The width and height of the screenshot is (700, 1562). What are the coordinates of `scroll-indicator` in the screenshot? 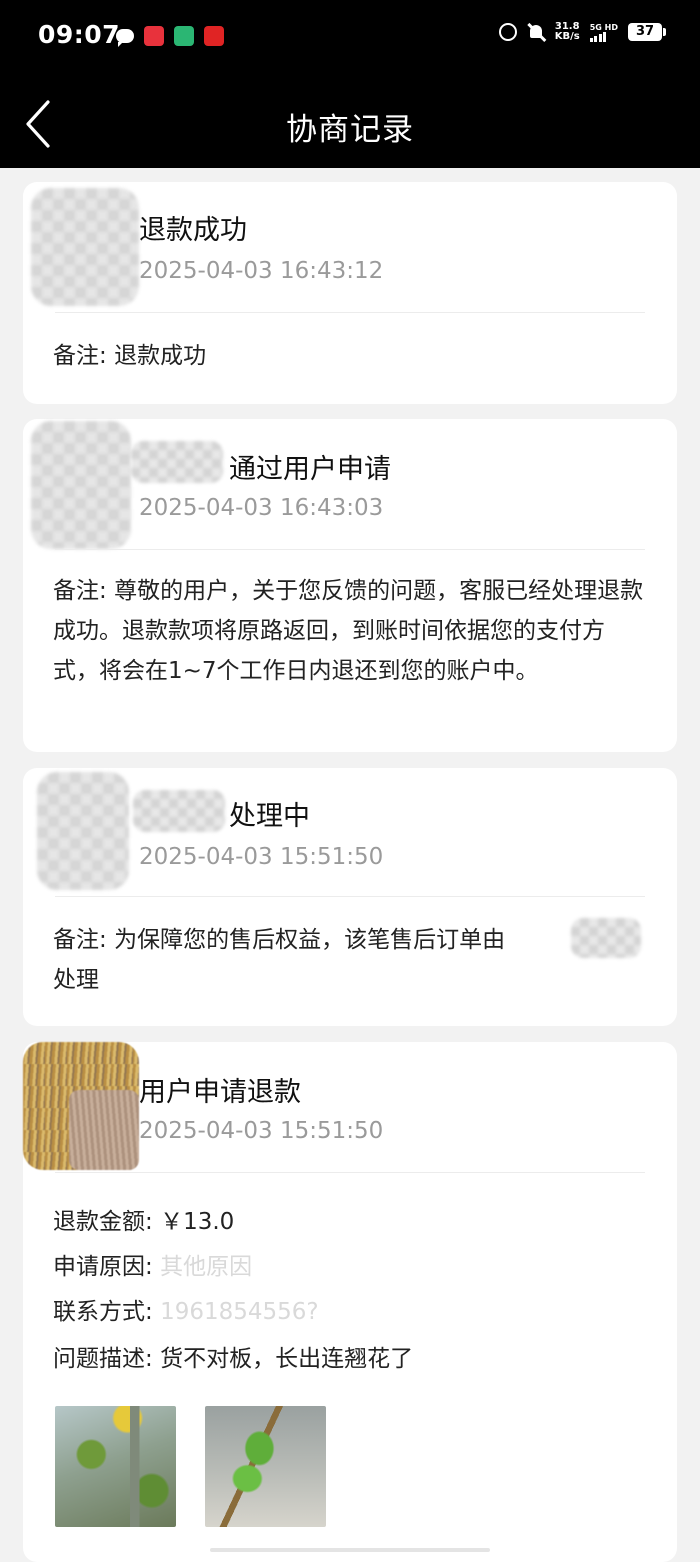 It's located at (350, 1550).